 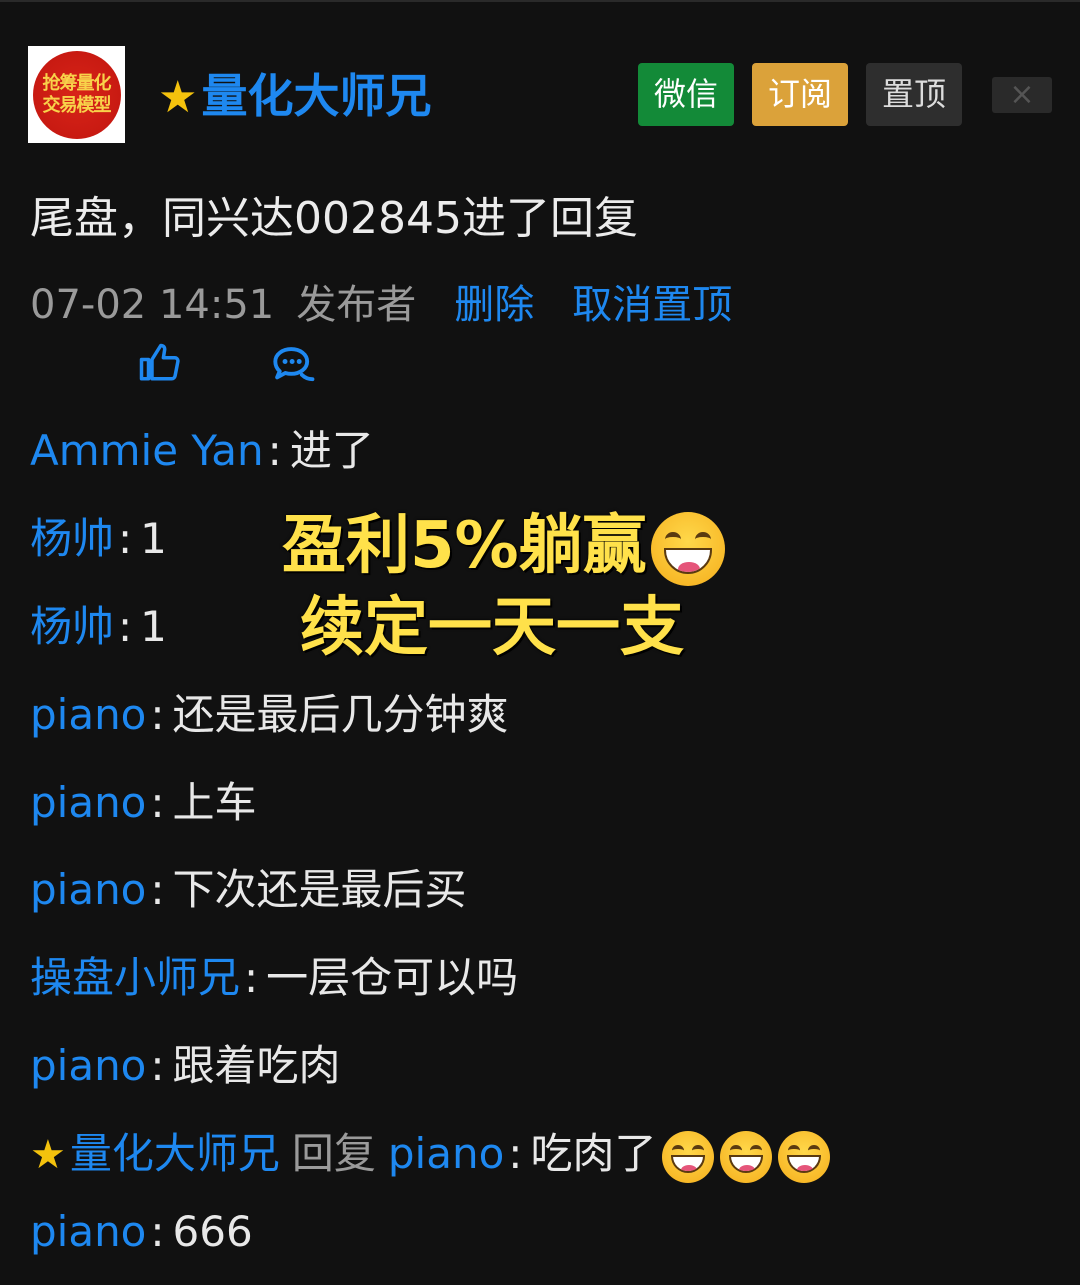 I want to click on author-name: ★量化大师兄, so click(x=294, y=96).